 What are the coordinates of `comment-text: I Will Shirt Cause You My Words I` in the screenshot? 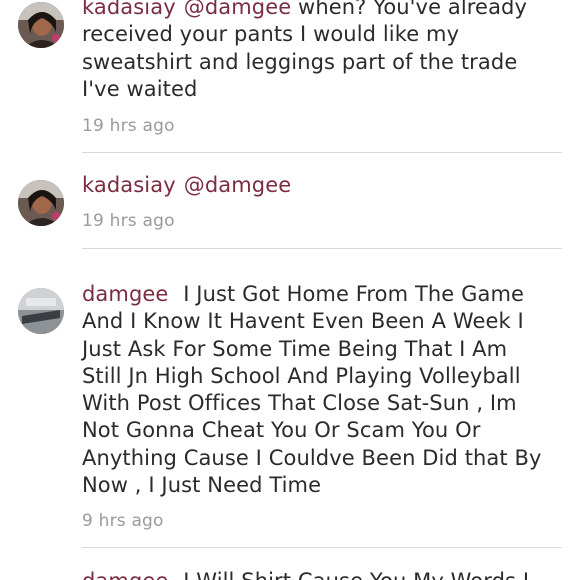 It's located at (356, 574).